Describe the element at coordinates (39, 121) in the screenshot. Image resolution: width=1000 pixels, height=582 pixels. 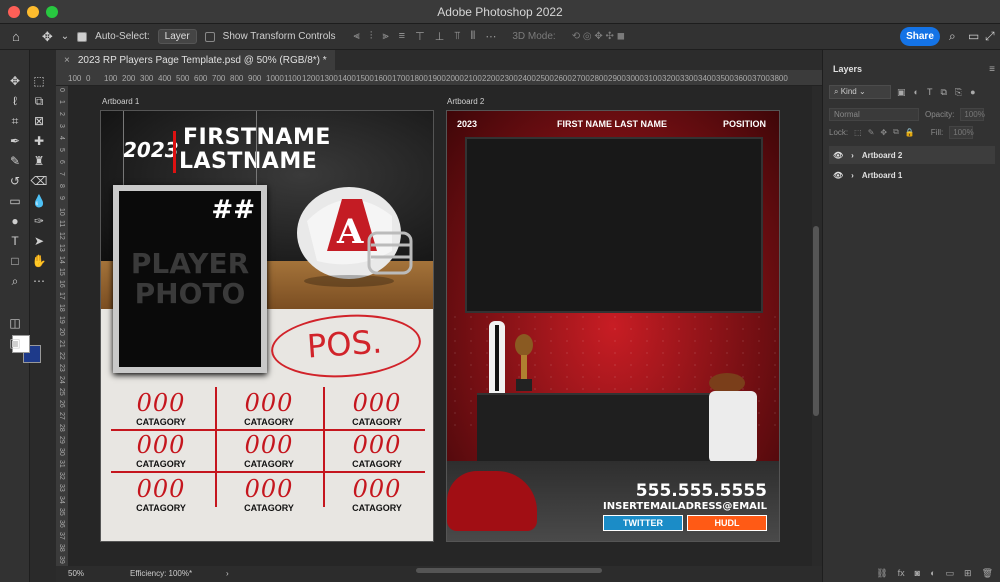
I see `frame-tool-icon: ⊠` at that location.